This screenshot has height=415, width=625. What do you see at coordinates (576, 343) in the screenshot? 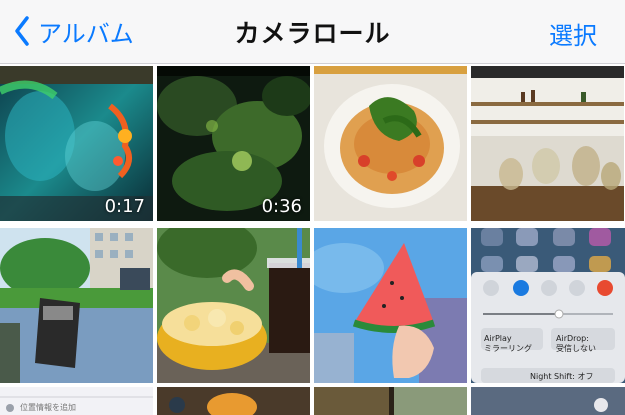
I see `airdrop-label: AirDrop: 受信しない` at bounding box center [576, 343].